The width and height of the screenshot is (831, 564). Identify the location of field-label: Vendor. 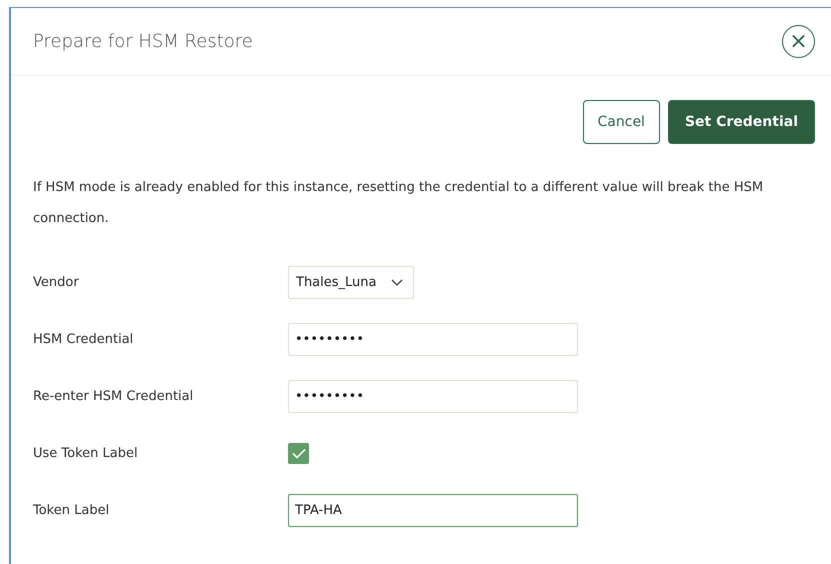
(56, 283).